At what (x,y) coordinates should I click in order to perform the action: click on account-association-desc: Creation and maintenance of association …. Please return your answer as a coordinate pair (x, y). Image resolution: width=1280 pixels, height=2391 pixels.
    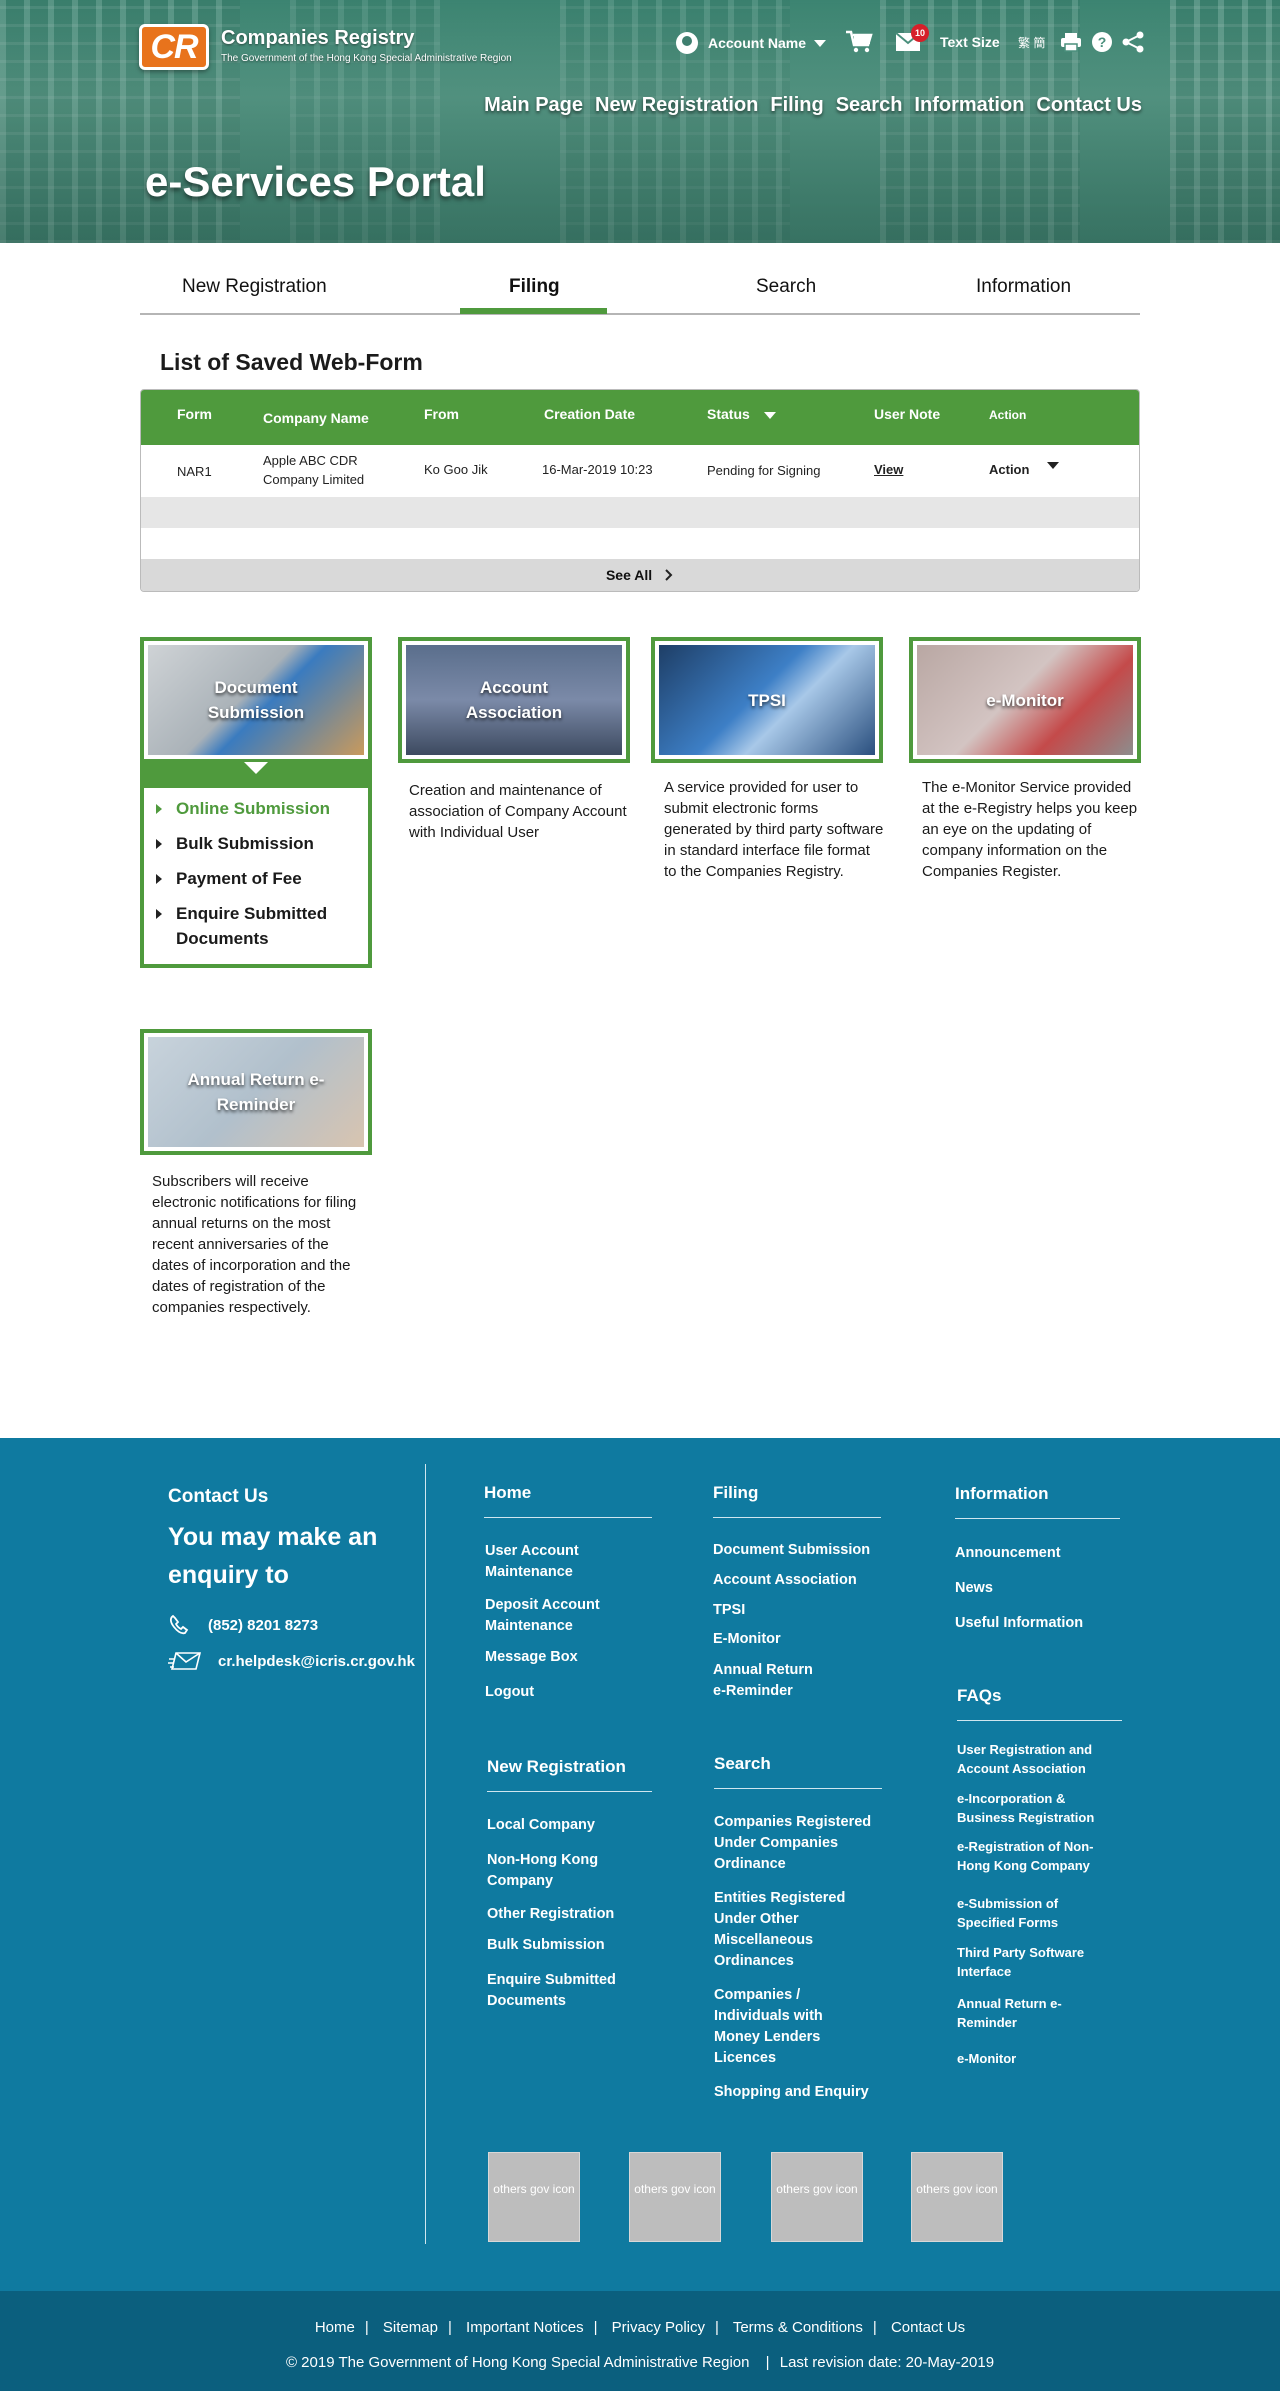
    Looking at the image, I should click on (518, 811).